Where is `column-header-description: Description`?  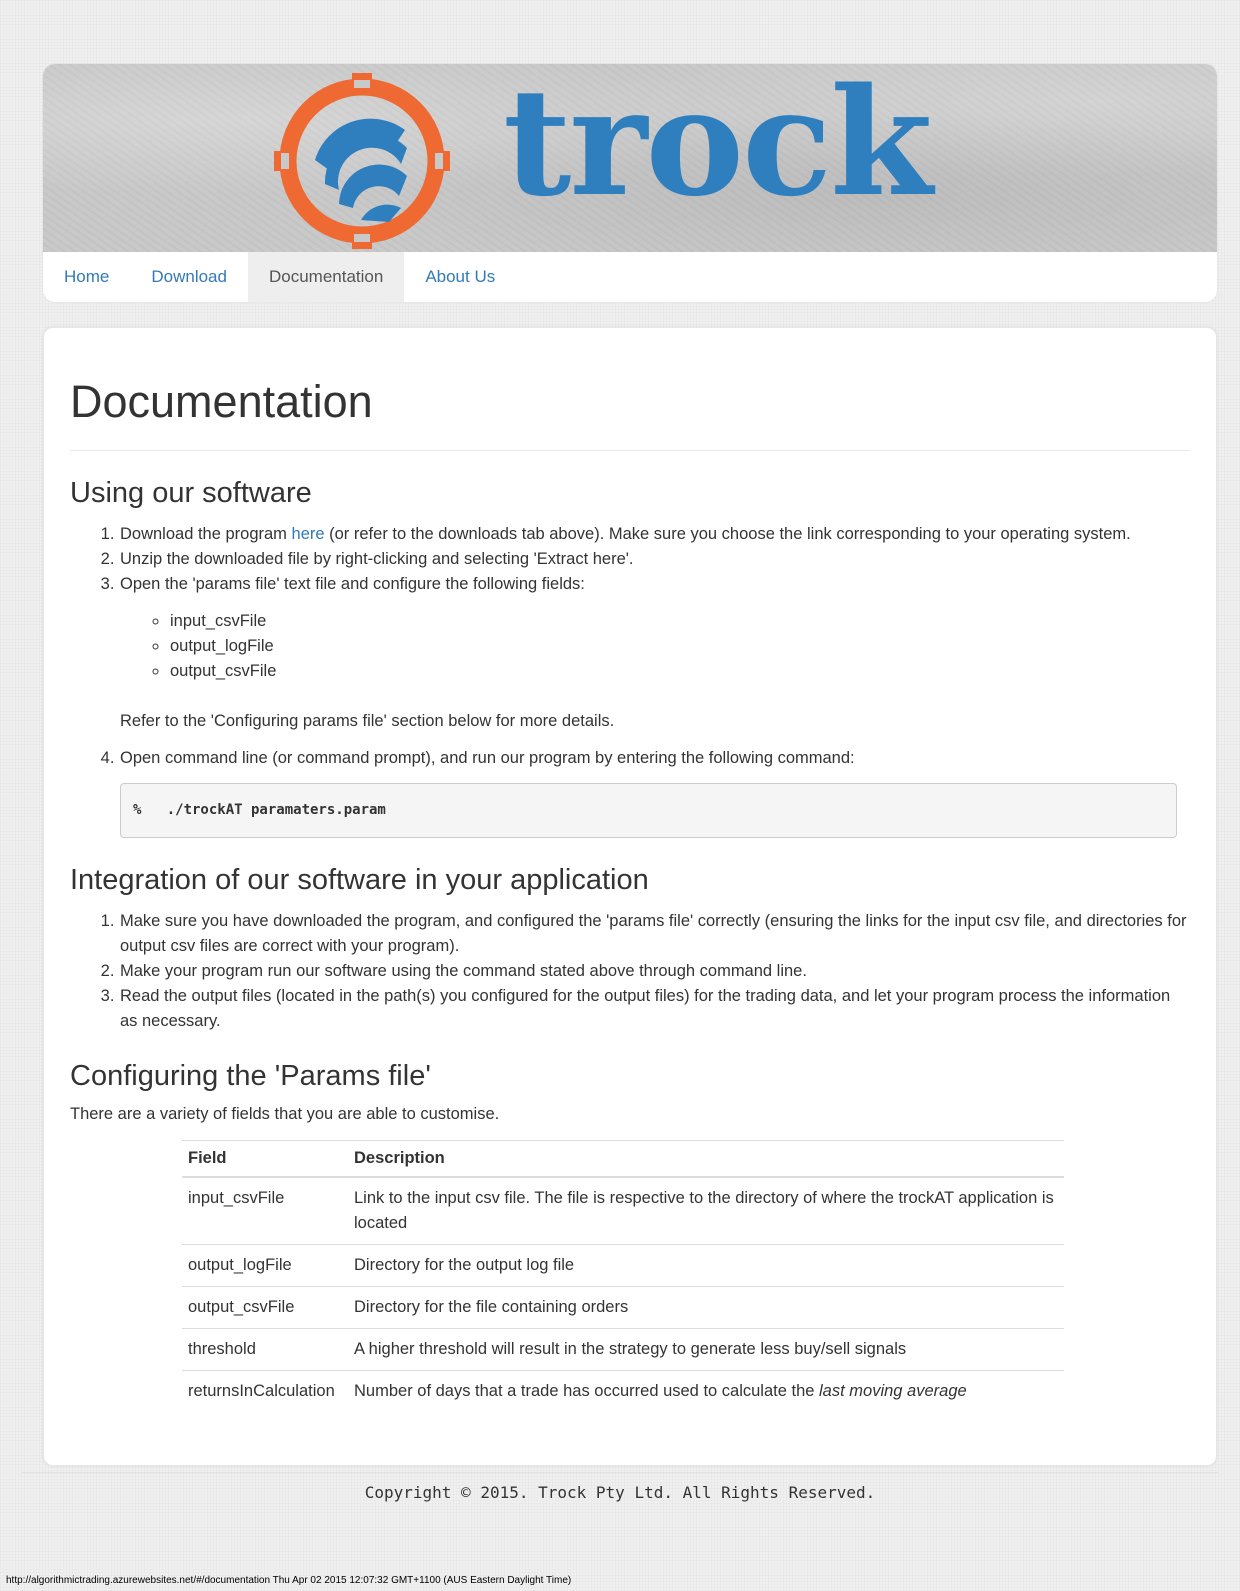
column-header-description: Description is located at coordinates (706, 1159).